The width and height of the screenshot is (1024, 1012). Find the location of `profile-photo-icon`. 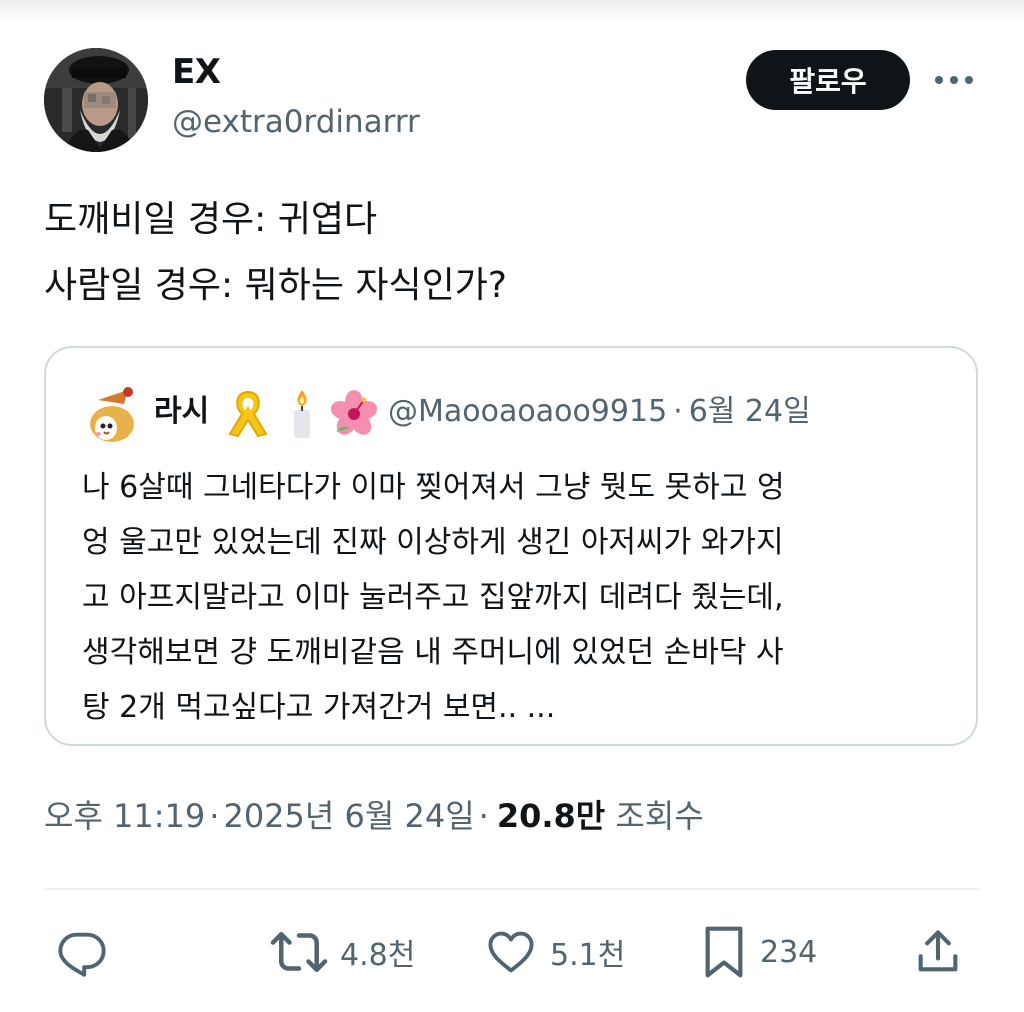

profile-photo-icon is located at coordinates (96, 100).